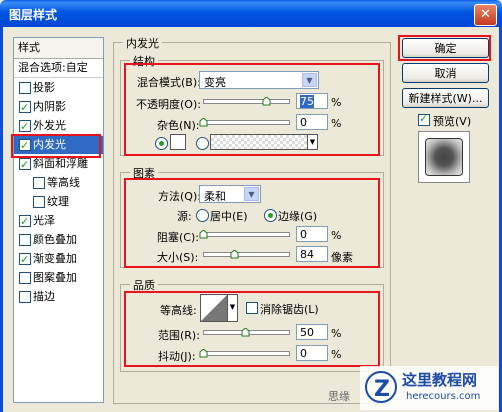  I want to click on style-item-outer-glow: 外发光, so click(58, 126).